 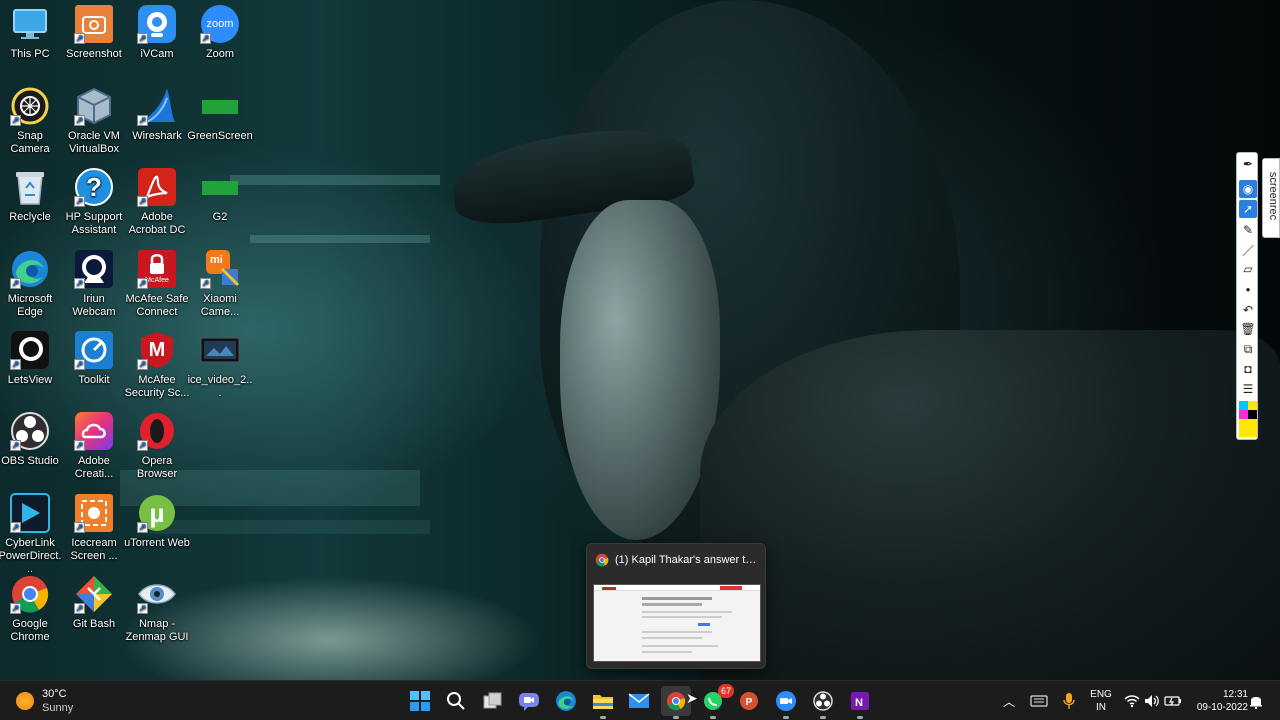 I want to click on xiaomi-camera-icon: mi ↗, so click(x=220, y=269).